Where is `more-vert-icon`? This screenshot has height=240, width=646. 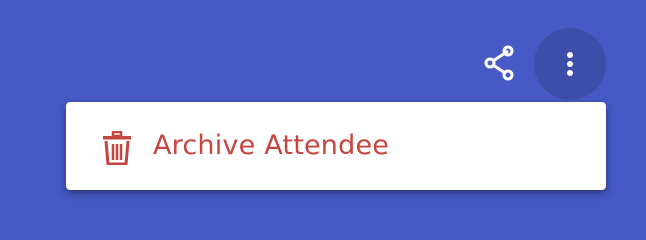 more-vert-icon is located at coordinates (570, 64).